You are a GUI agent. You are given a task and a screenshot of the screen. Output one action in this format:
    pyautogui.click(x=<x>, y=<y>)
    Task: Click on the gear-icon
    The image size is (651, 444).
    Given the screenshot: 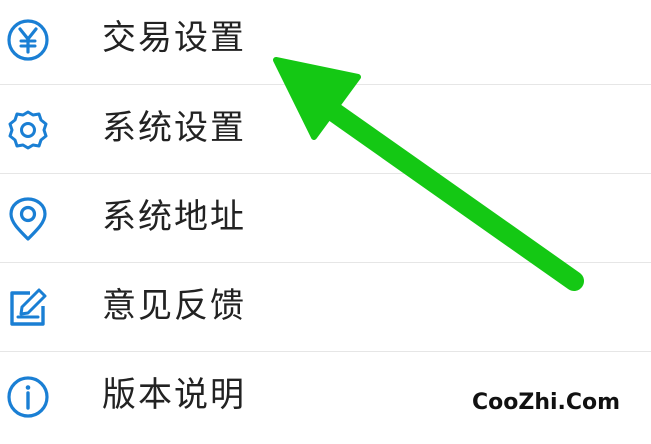 What is the action you would take?
    pyautogui.click(x=28, y=130)
    